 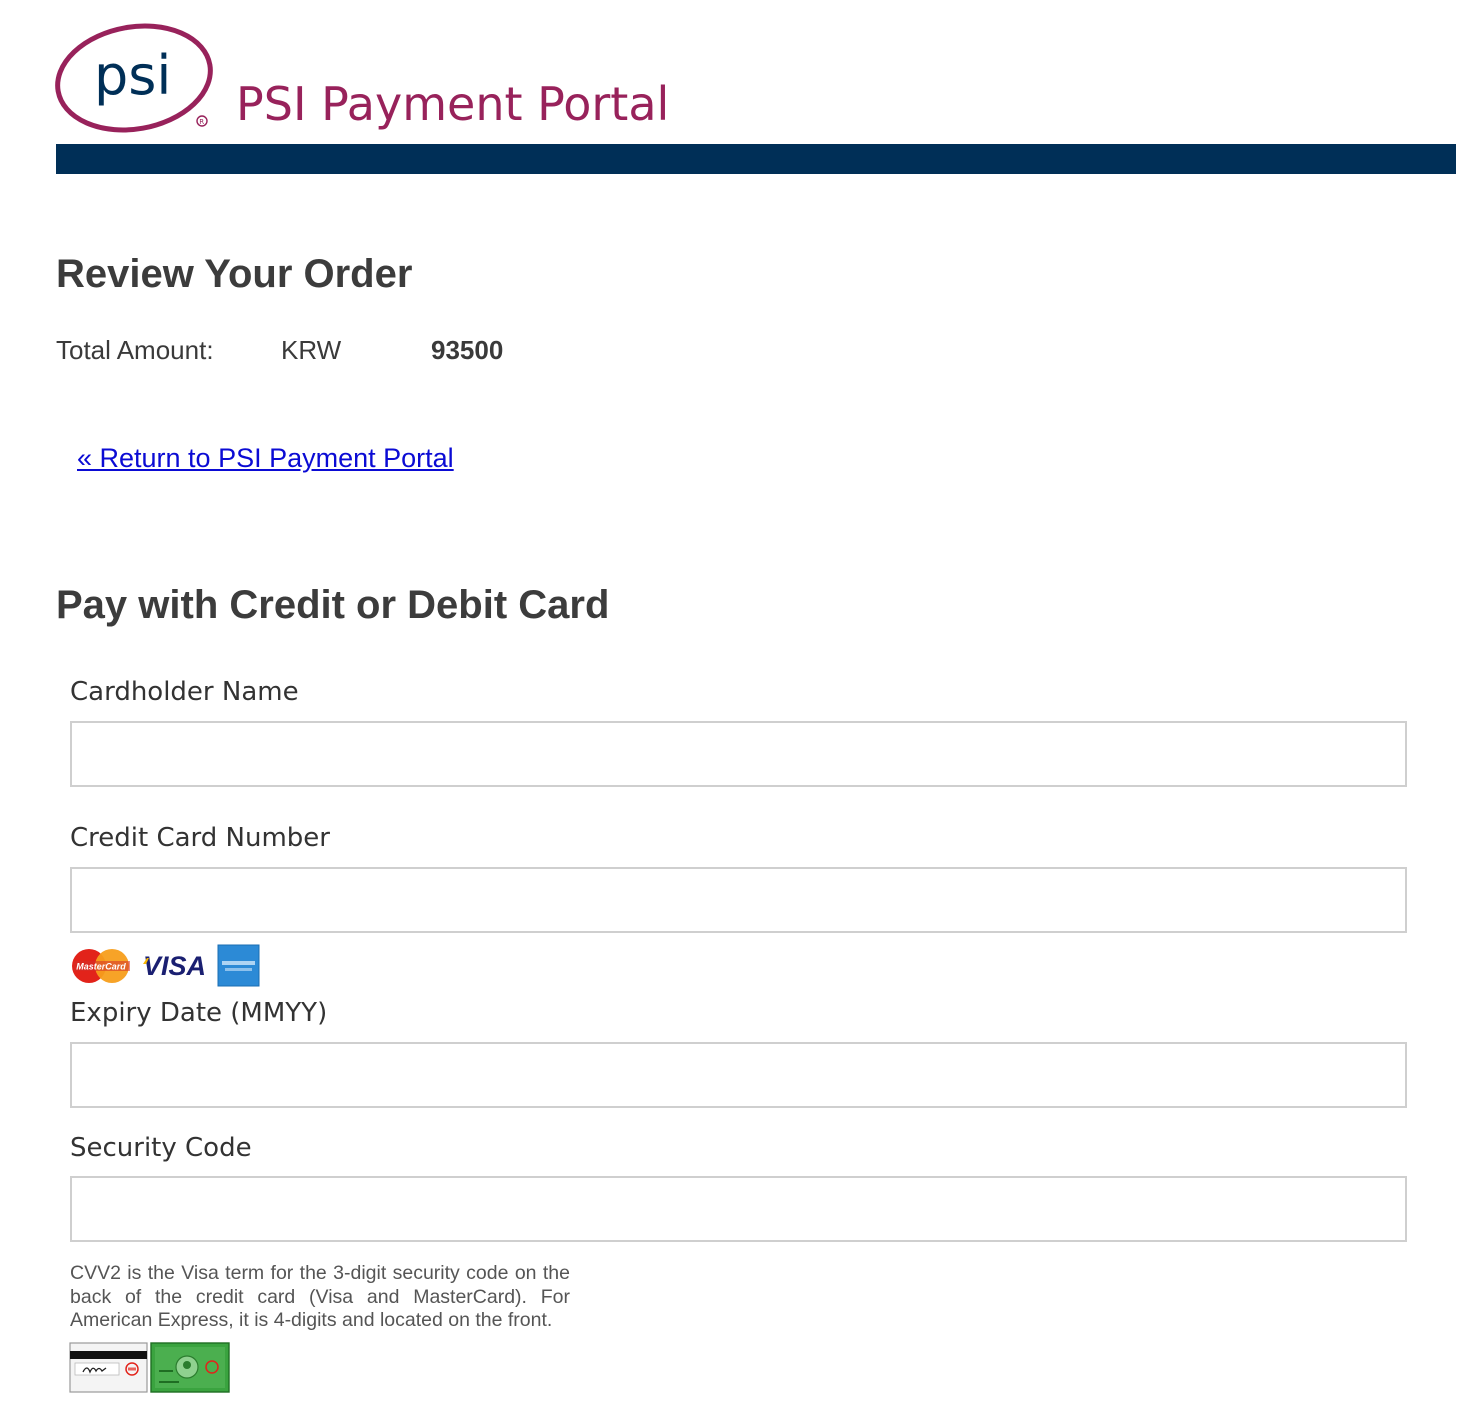 I want to click on svg-text: MasterCard, so click(x=101, y=967).